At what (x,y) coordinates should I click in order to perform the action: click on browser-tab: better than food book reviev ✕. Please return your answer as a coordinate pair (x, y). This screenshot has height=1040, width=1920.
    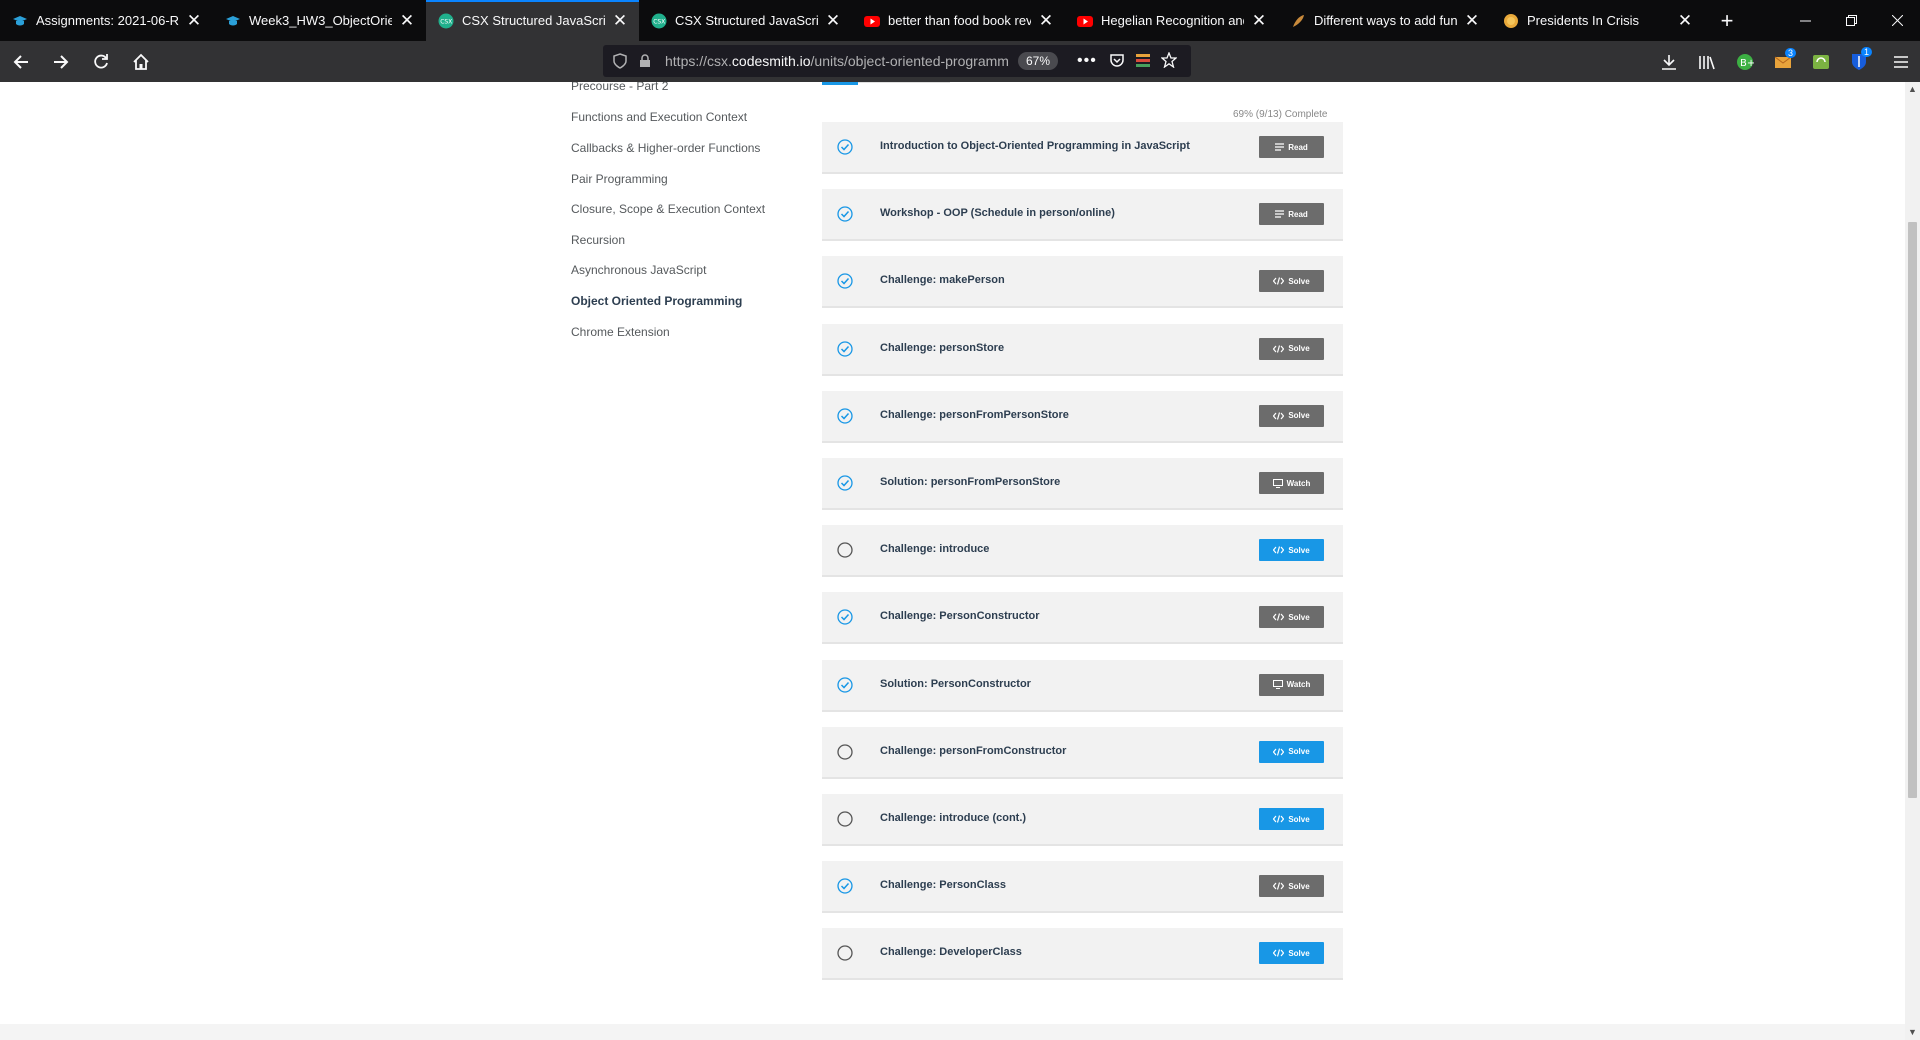
    Looking at the image, I should click on (958, 20).